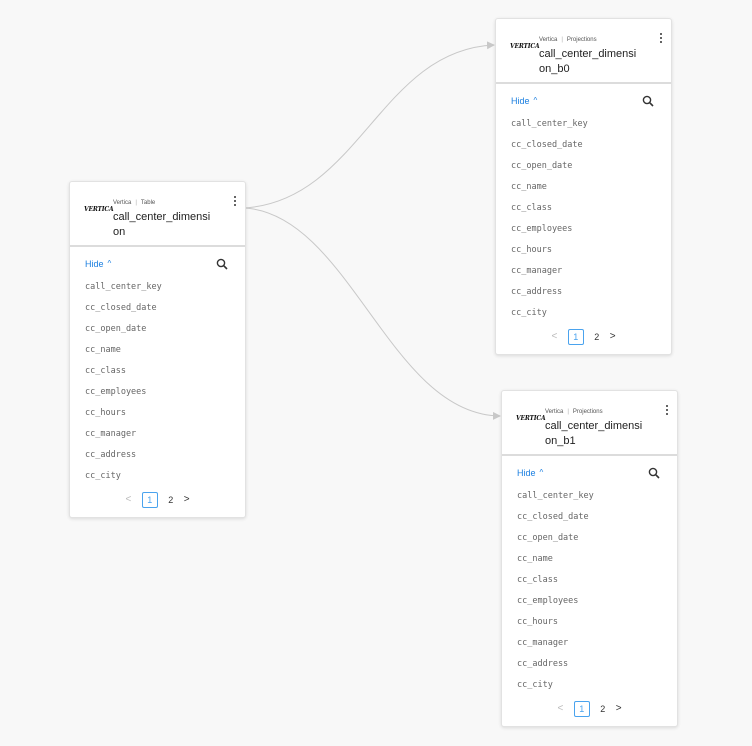 The image size is (752, 746). Describe the element at coordinates (372, 313) in the screenshot. I see `edge-table-to-b1` at that location.